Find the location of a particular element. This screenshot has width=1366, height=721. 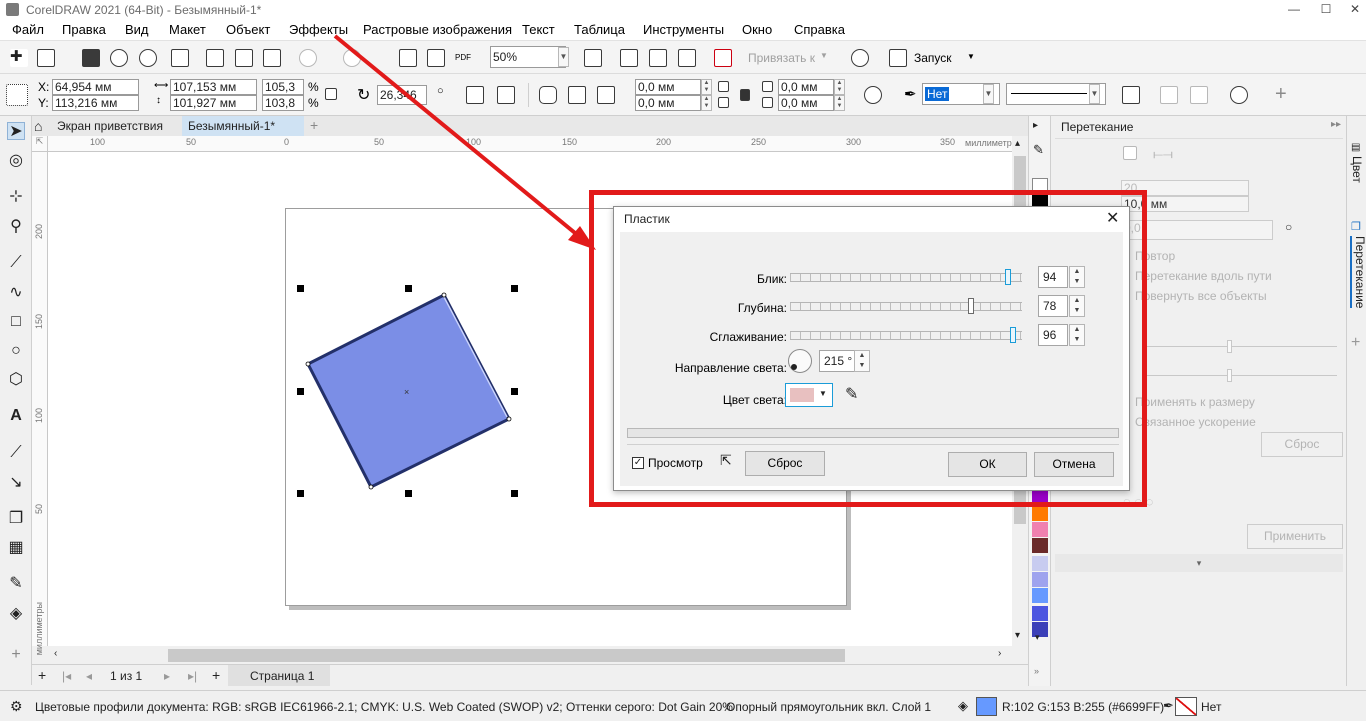

gear-icon: ⚙ is located at coordinates (16, 706).